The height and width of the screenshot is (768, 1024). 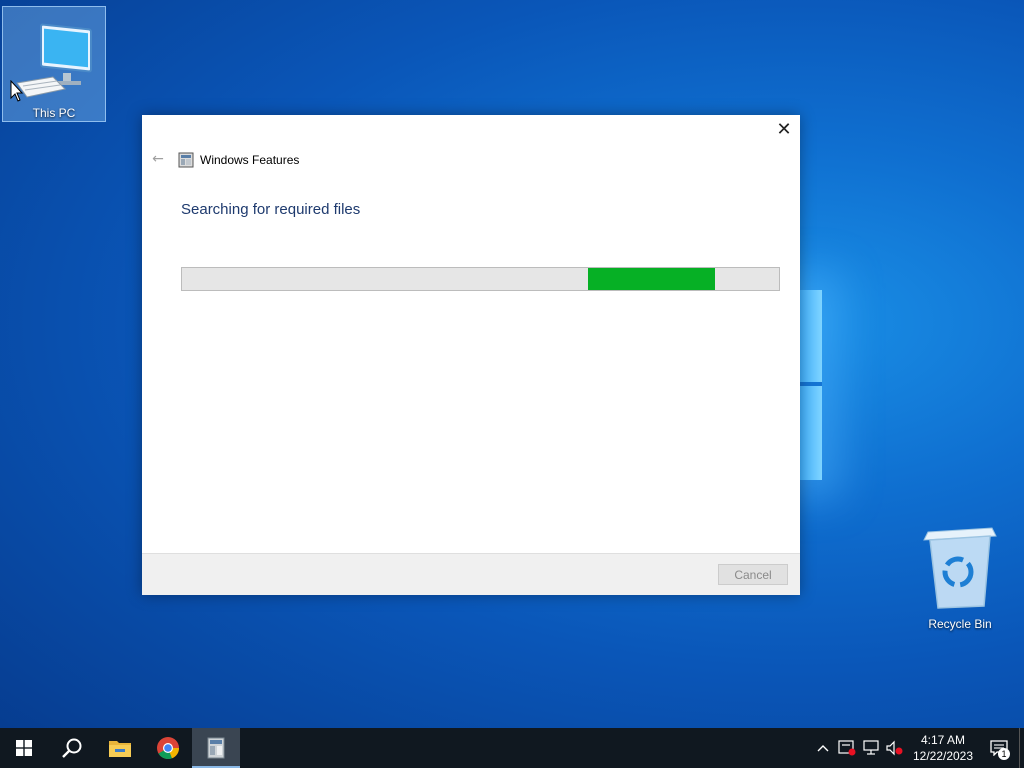 I want to click on desktop-icon-label: This PC, so click(x=54, y=113).